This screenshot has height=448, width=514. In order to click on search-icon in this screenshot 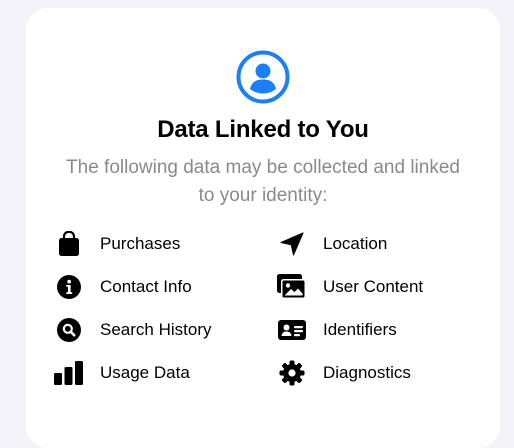, I will do `click(69, 330)`.